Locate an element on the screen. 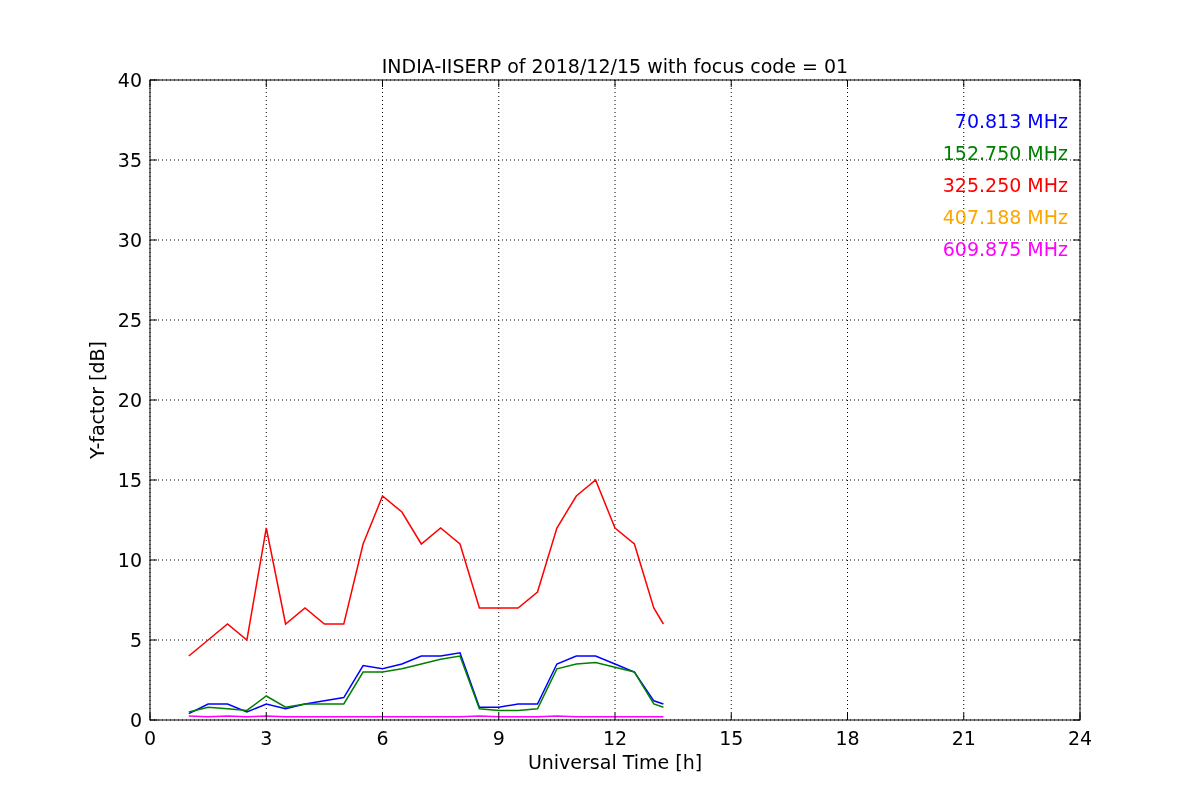  x-tick-label: 15 is located at coordinates (731, 738).